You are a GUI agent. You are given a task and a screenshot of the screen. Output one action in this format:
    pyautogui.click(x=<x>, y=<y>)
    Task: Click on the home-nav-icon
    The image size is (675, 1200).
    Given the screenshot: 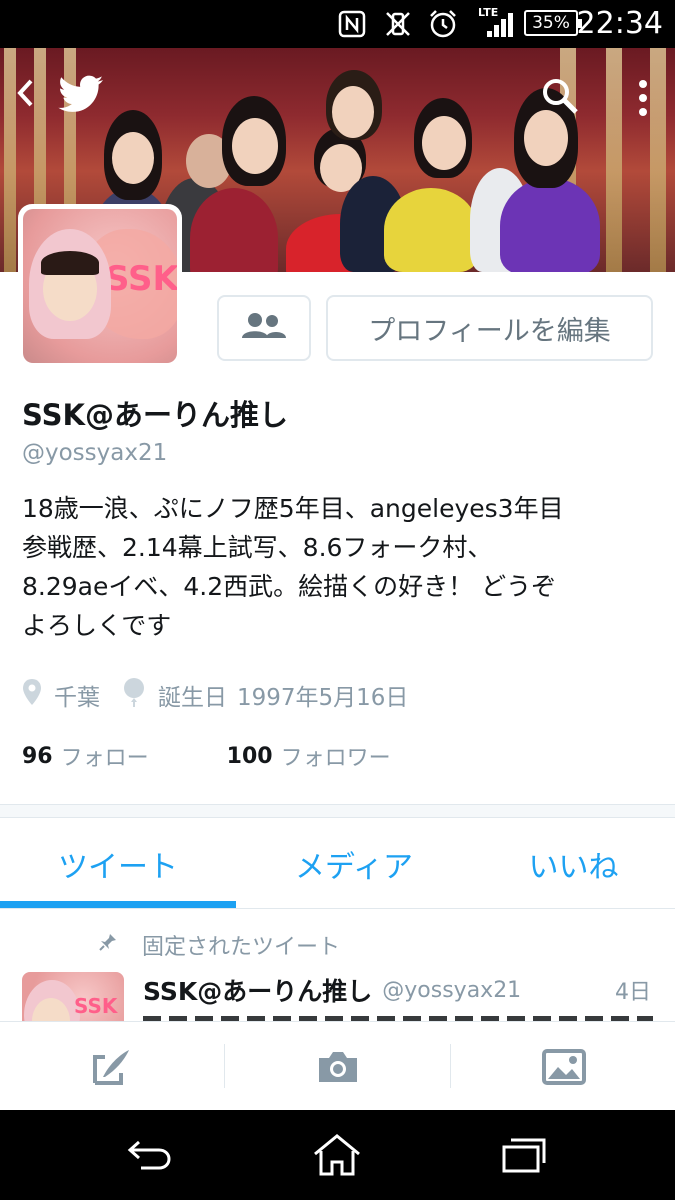 What is the action you would take?
    pyautogui.click(x=337, y=1155)
    